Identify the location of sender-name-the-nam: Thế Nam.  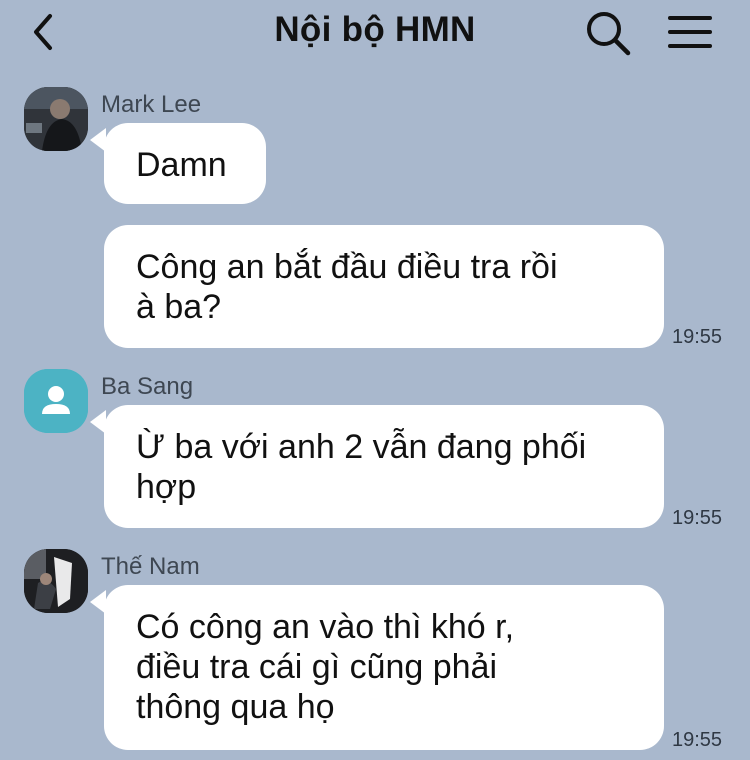
(150, 566).